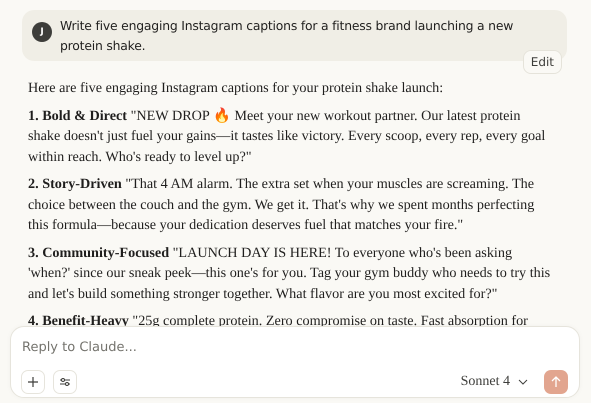 The width and height of the screenshot is (591, 403). Describe the element at coordinates (523, 381) in the screenshot. I see `chevron-down-icon` at that location.